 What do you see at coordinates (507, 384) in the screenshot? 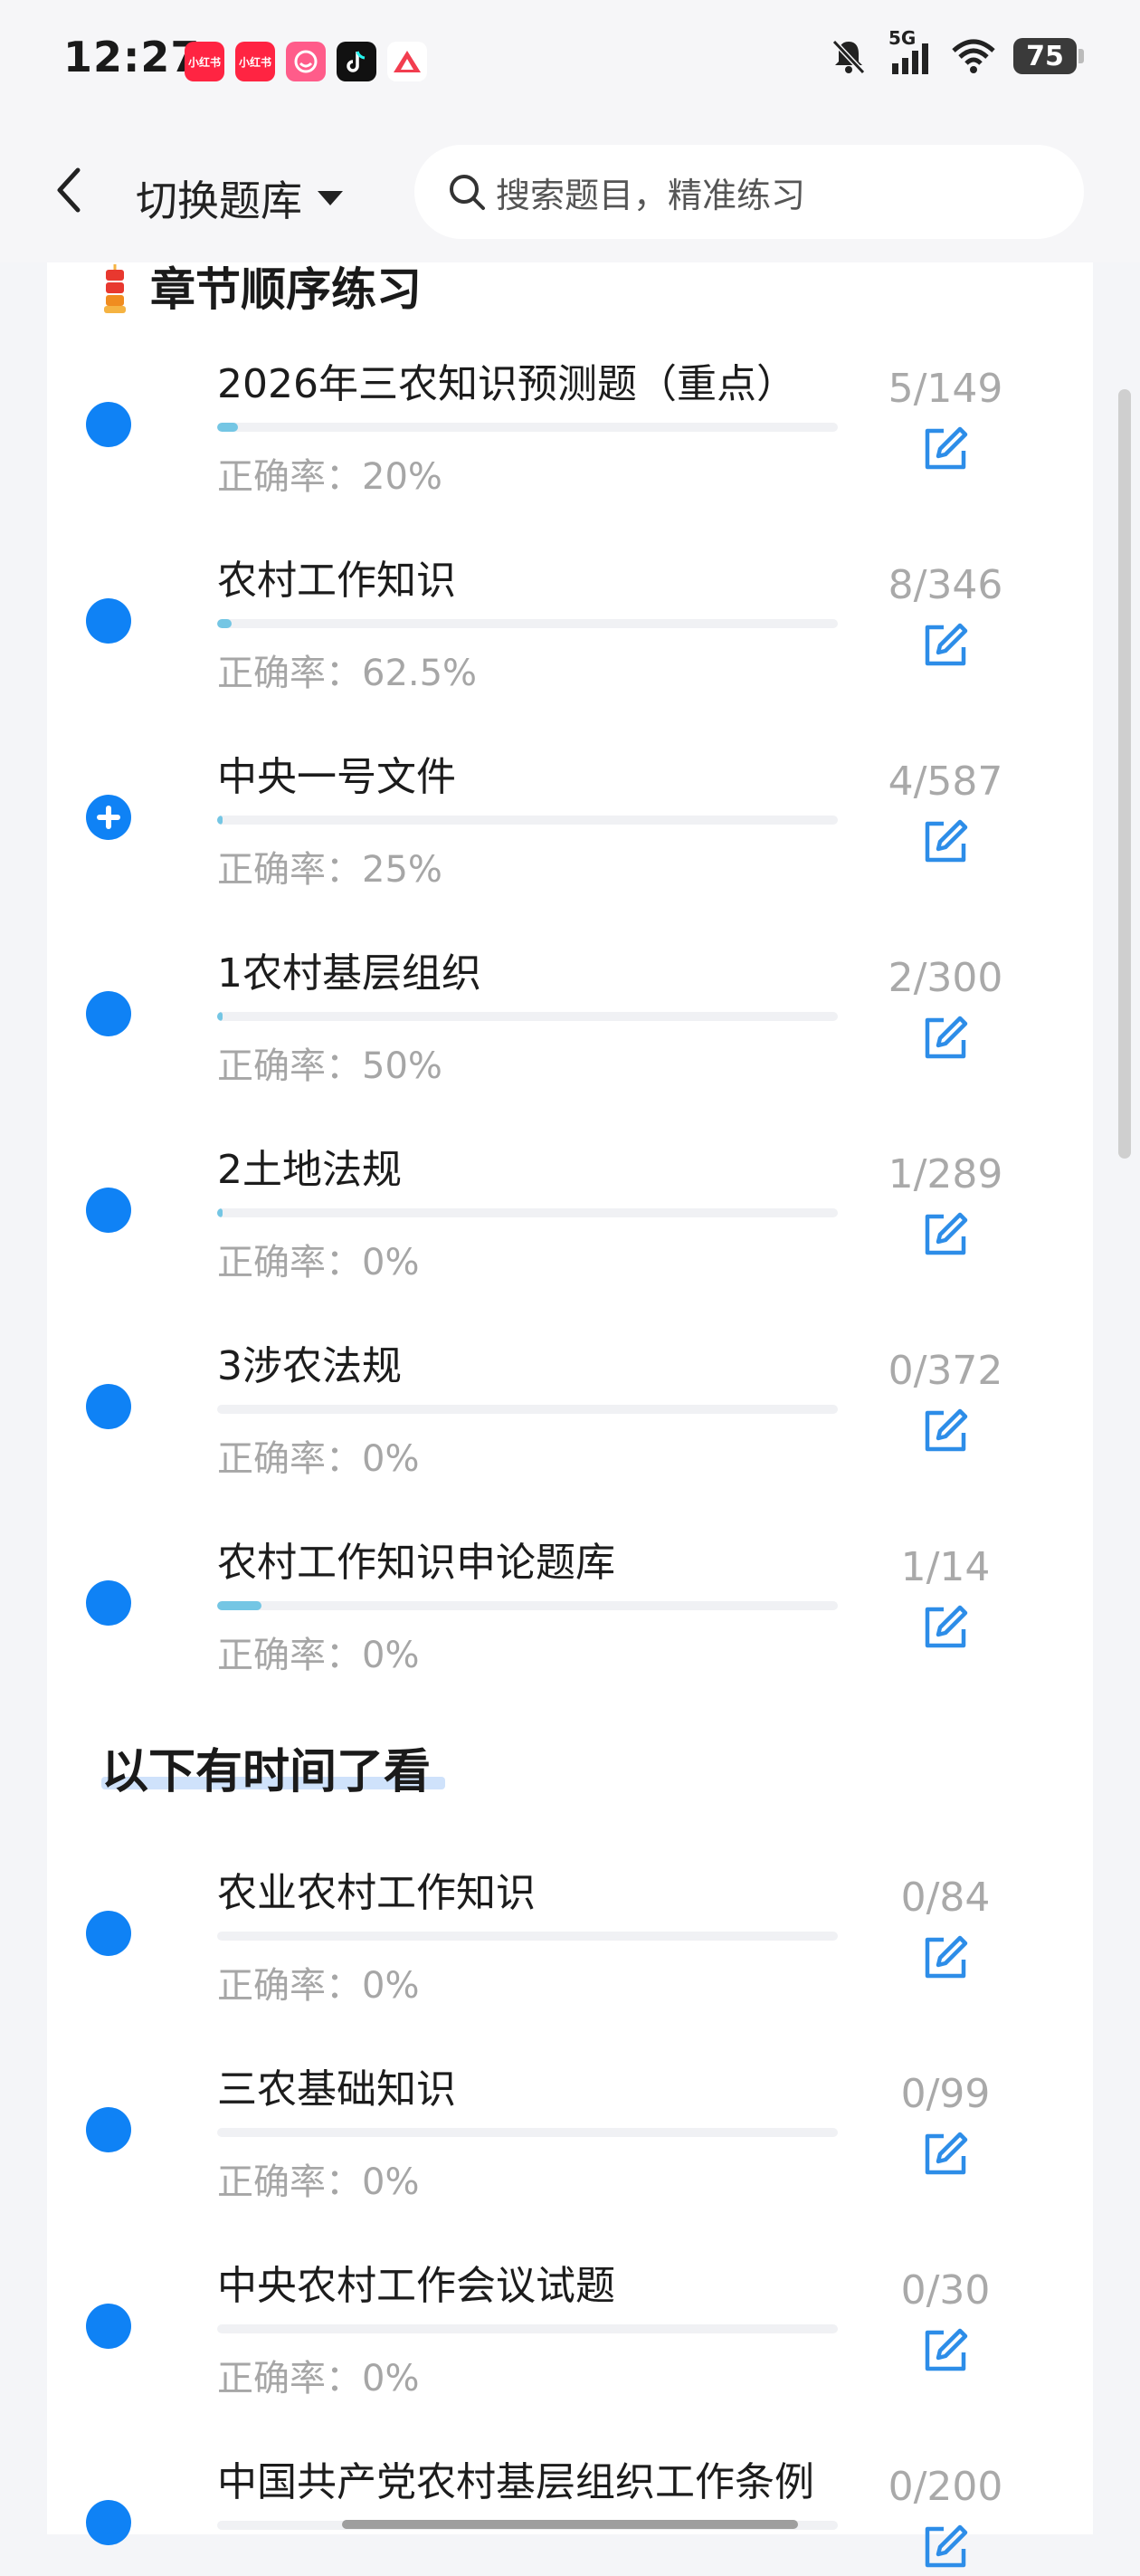
I see `chapter-title: 2026年三农知识预测题（重点）` at bounding box center [507, 384].